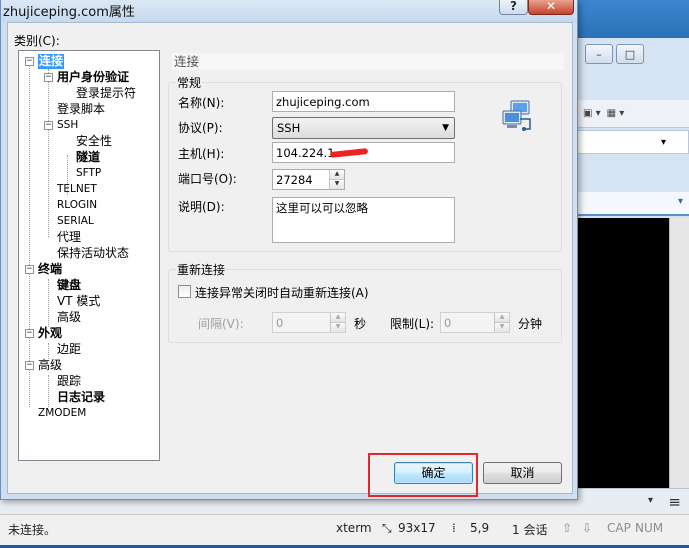  What do you see at coordinates (201, 207) in the screenshot?
I see `description-label: 说明(D):` at bounding box center [201, 207].